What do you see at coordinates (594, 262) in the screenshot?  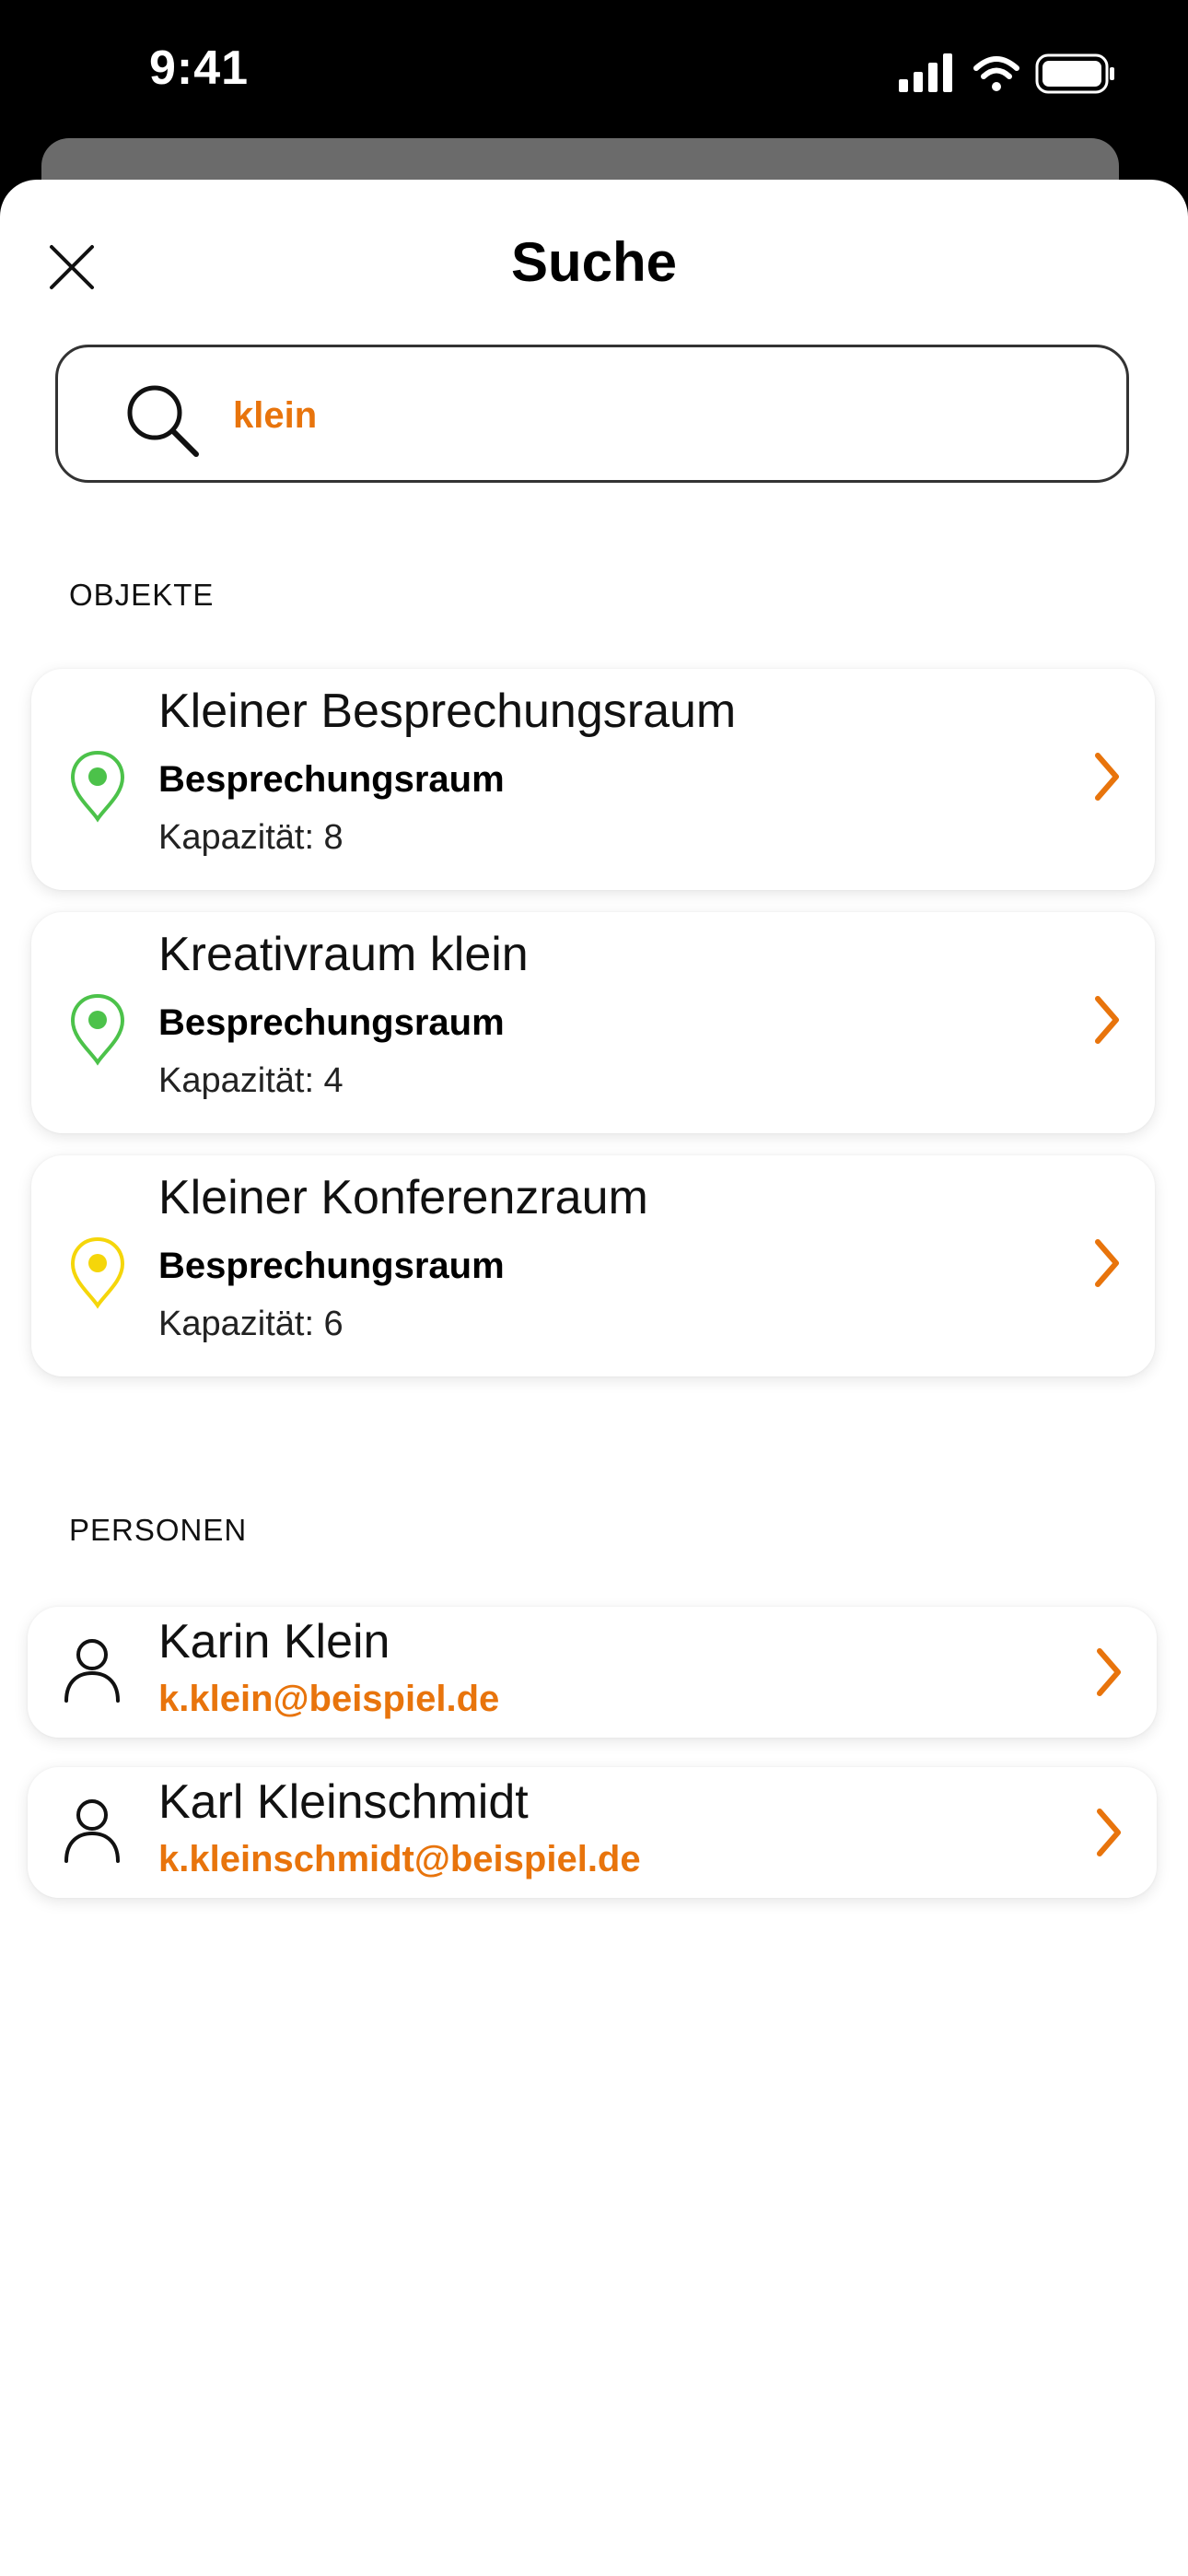 I see `page-title: Suche` at bounding box center [594, 262].